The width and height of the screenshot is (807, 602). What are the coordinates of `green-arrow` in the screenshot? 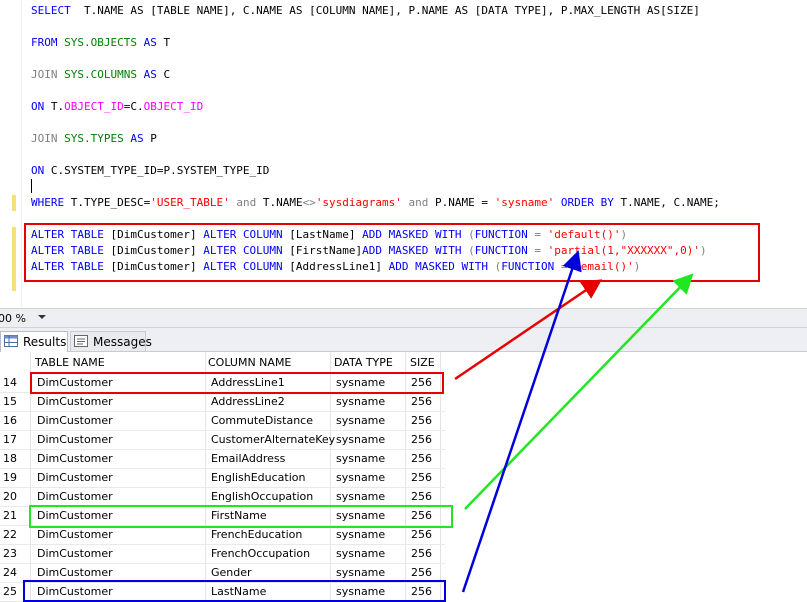 It's located at (579, 391).